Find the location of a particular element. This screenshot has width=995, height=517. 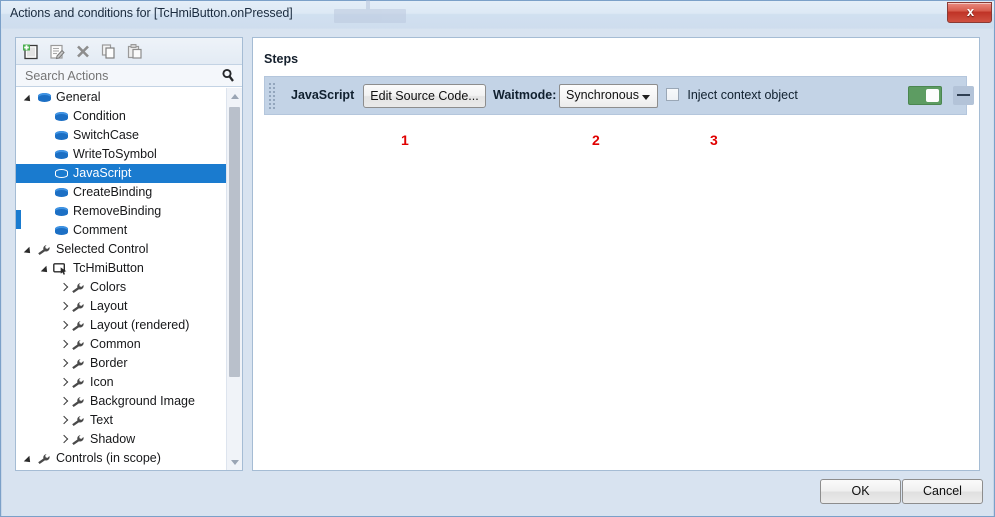

new-action-icon is located at coordinates (31, 51).